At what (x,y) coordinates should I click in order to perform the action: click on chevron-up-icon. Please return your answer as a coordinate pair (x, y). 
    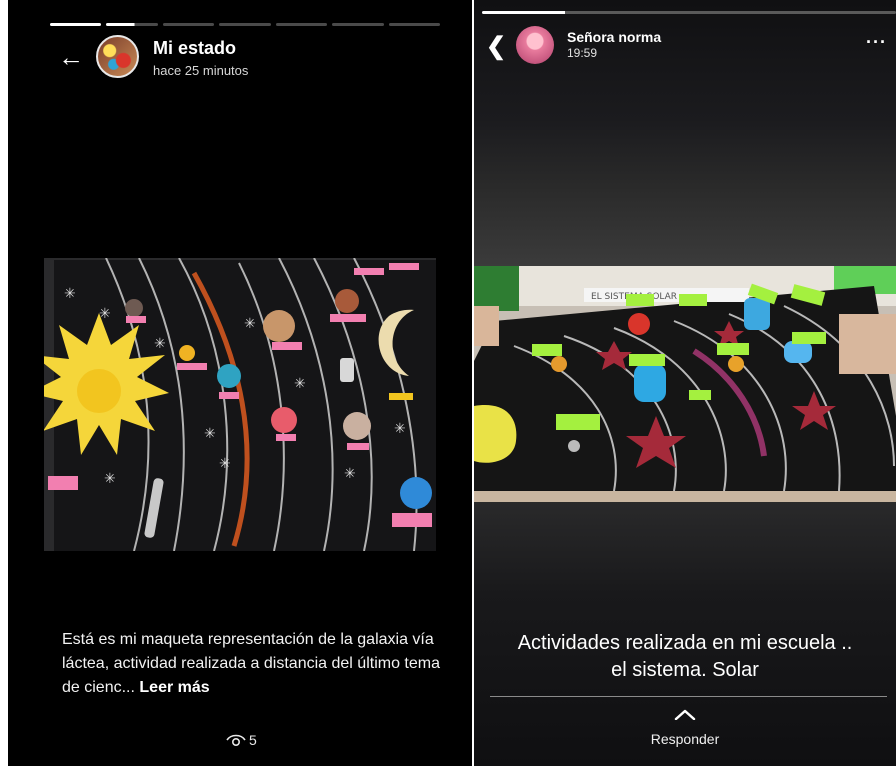
    Looking at the image, I should click on (685, 714).